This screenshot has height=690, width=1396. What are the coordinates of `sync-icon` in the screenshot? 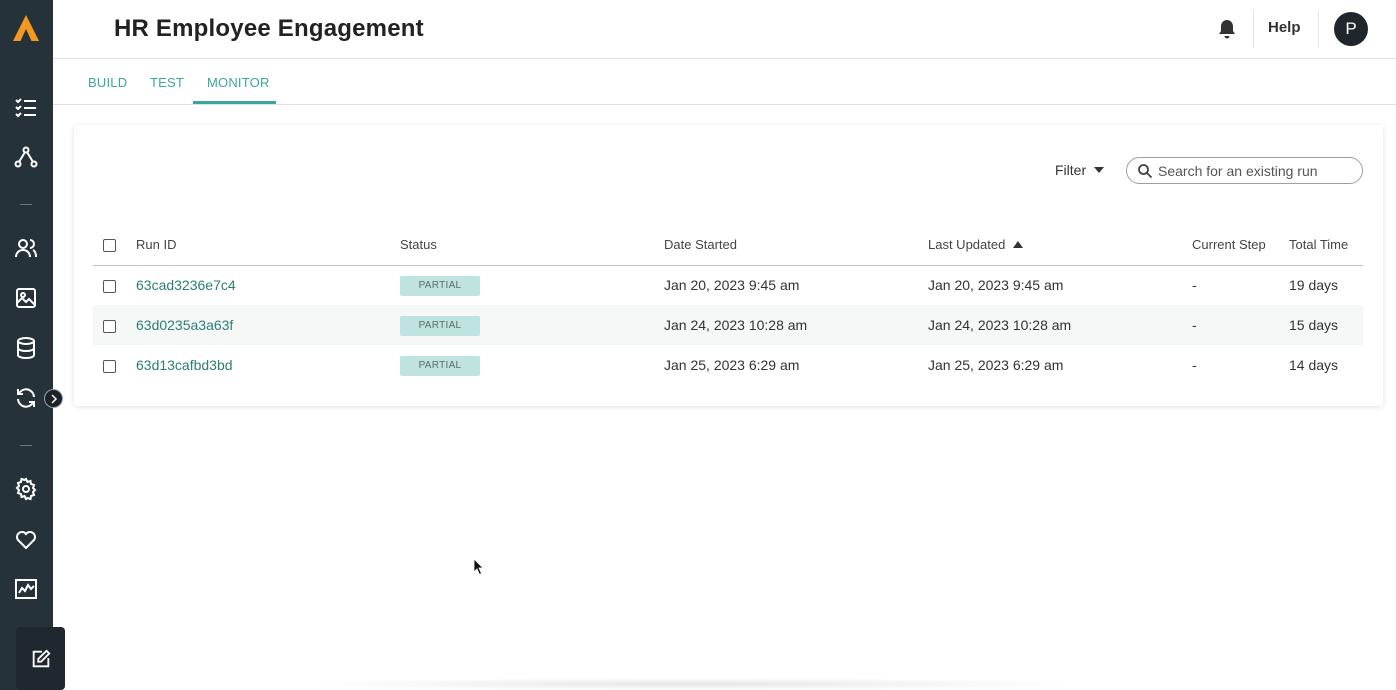 It's located at (26, 398).